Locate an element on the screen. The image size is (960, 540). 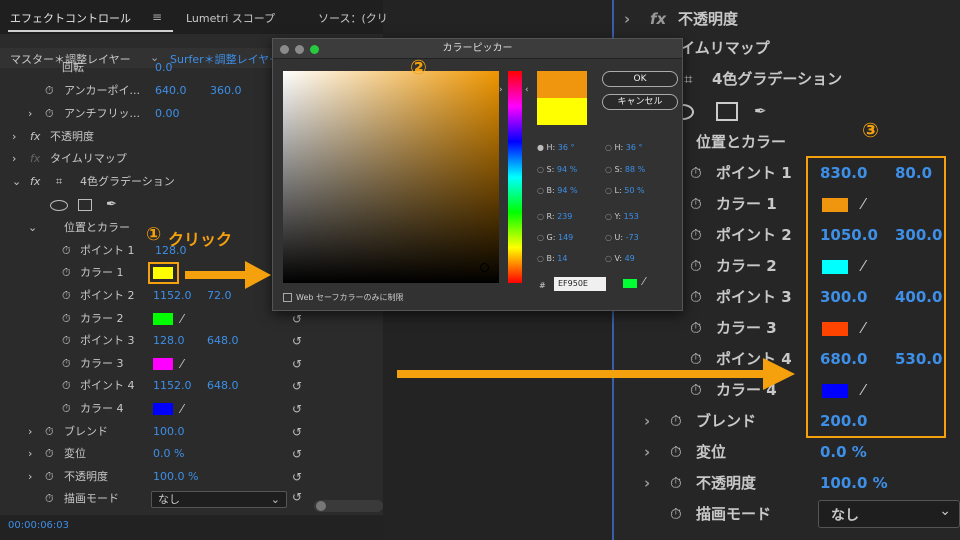
rgb-r-field: ○ R: 239 is located at coordinates (554, 216).